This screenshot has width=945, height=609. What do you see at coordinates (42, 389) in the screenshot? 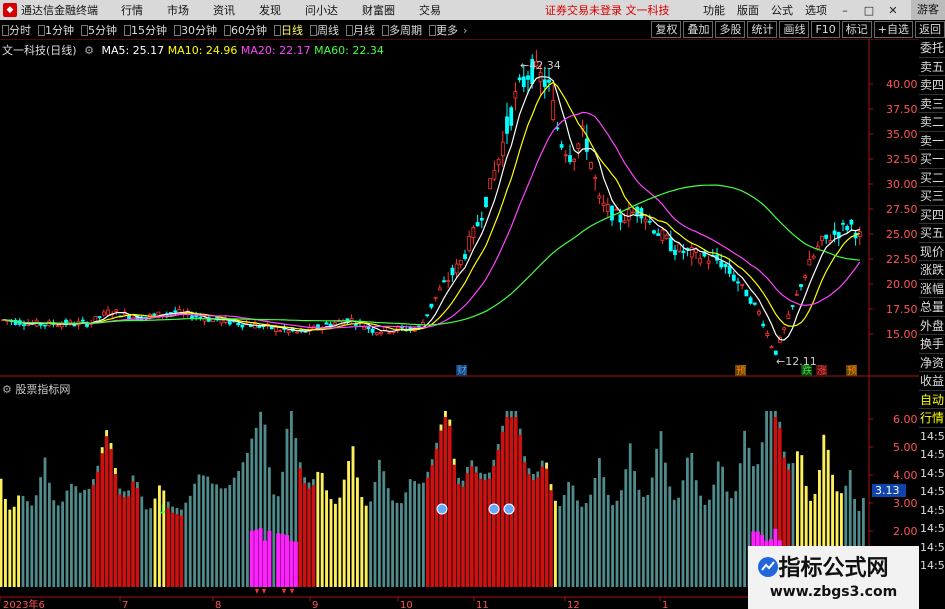
I see `indicator-title: 股票指标网` at bounding box center [42, 389].